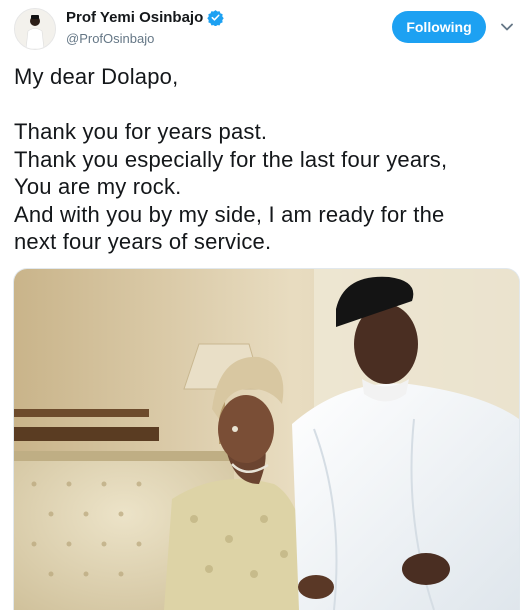 Image resolution: width=528 pixels, height=610 pixels. I want to click on tweet-line: My dear Dolapo,, so click(96, 76).